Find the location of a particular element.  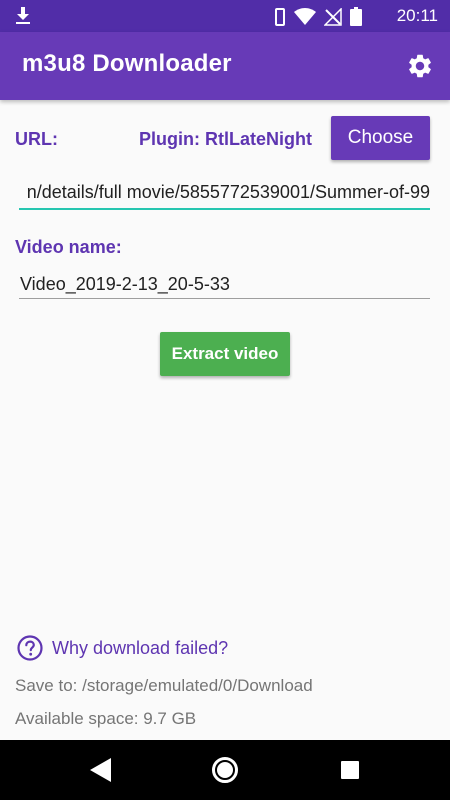

video-name-input: Video_2019-2-13_20-5-33 is located at coordinates (224, 285).